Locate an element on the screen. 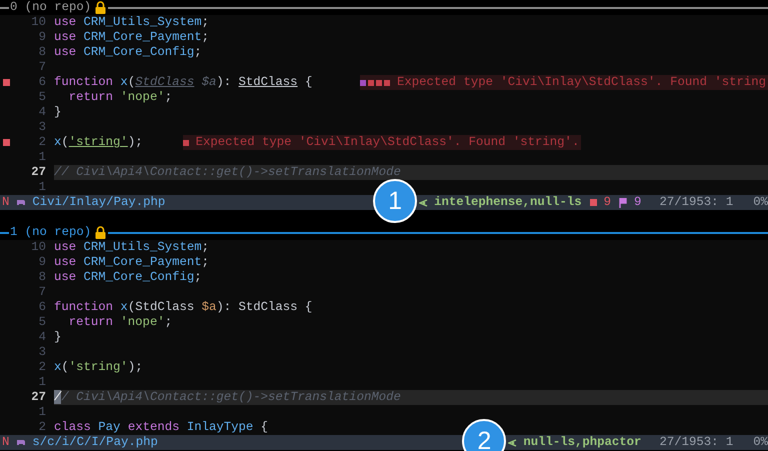  language-server-list: intelephense,null-ls is located at coordinates (508, 202).